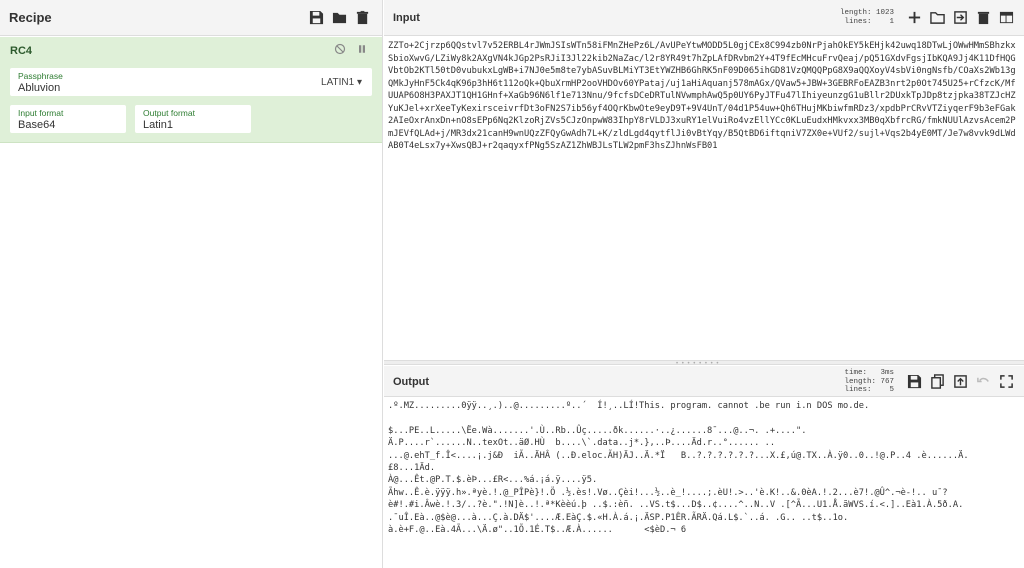  What do you see at coordinates (191, 18) in the screenshot?
I see `recipe-header: Recipe` at bounding box center [191, 18].